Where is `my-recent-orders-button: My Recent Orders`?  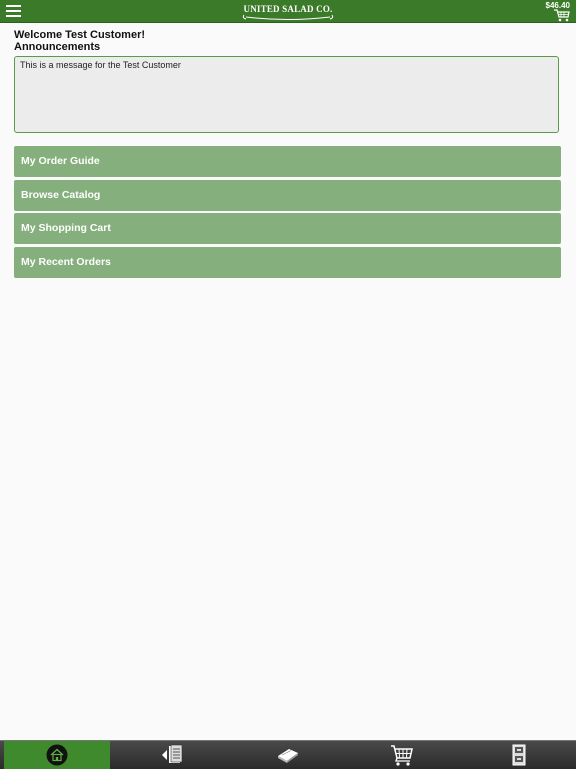 my-recent-orders-button: My Recent Orders is located at coordinates (287, 262).